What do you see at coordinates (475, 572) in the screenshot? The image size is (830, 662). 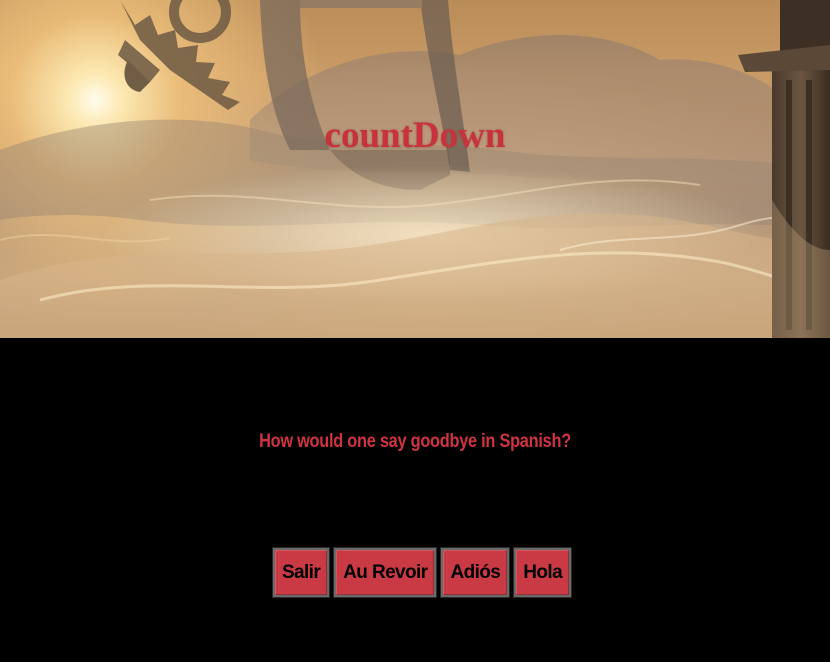 I see `answer-button-adios: Adiós` at bounding box center [475, 572].